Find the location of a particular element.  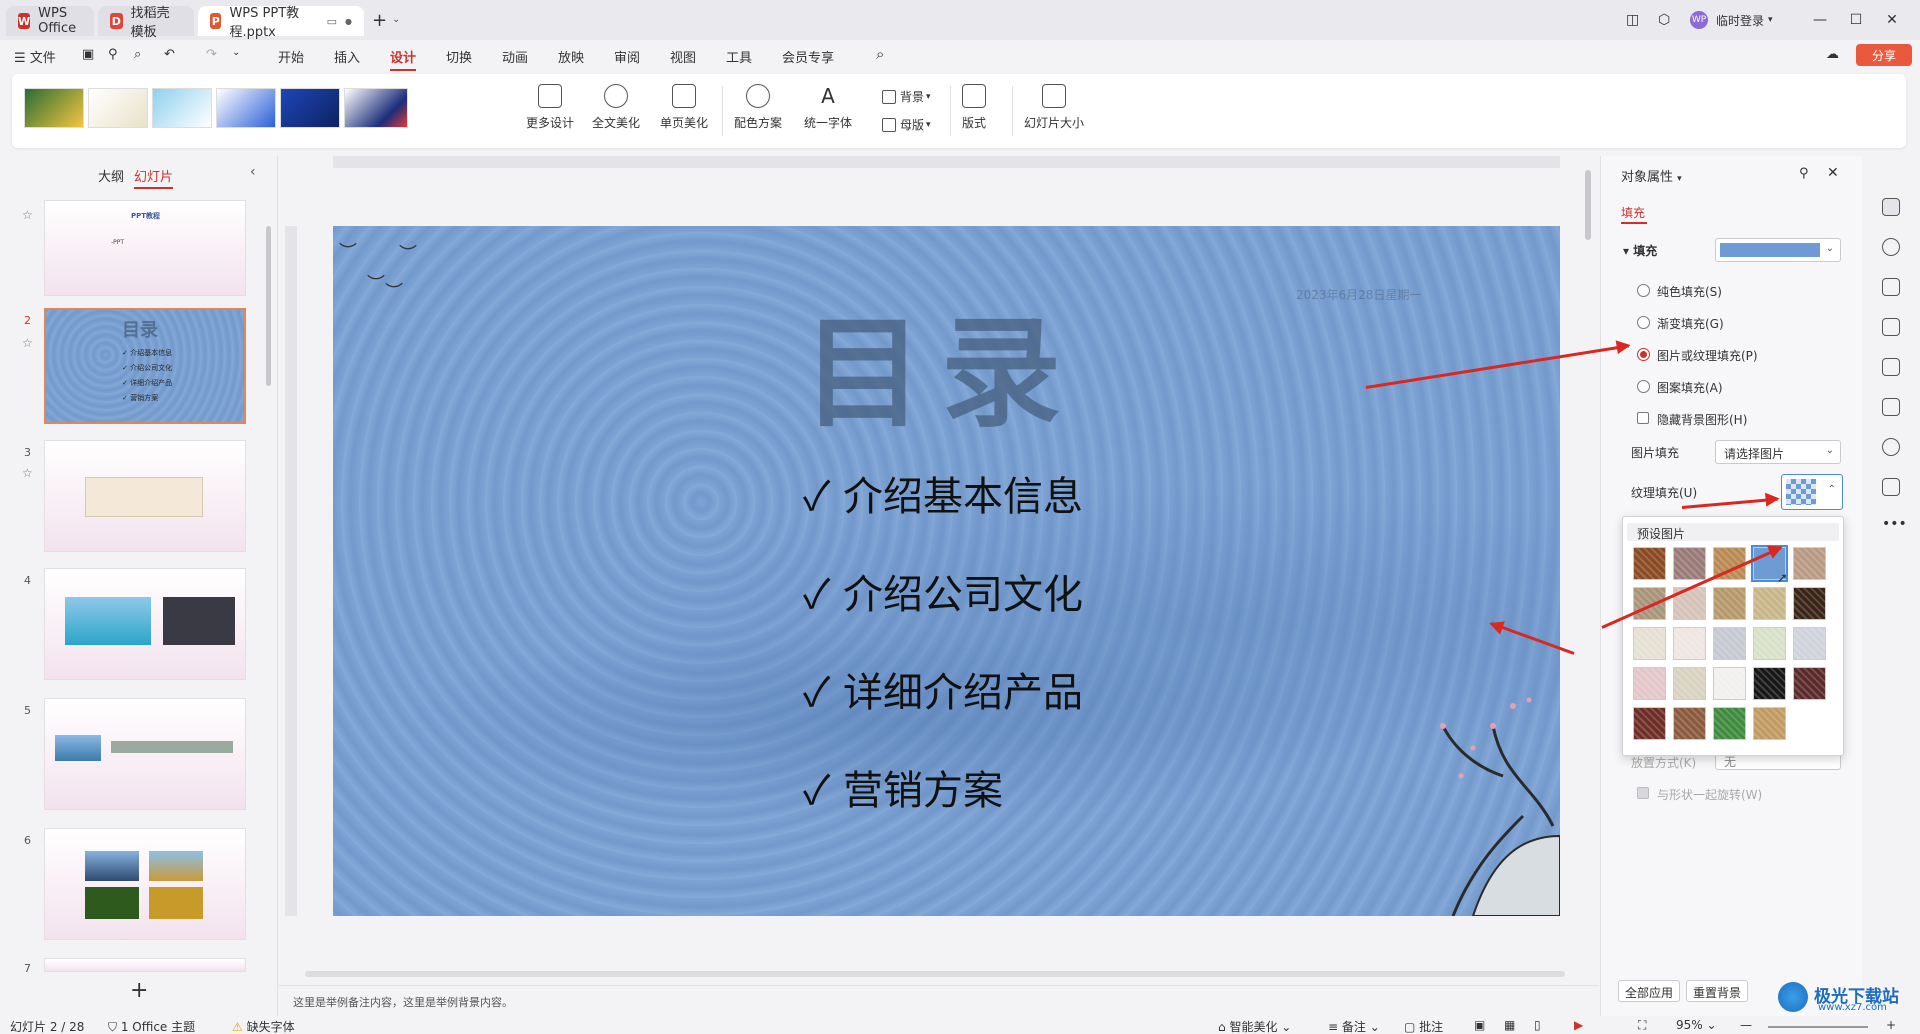

tab-find-templates: D 找稻壳模板 is located at coordinates (146, 23).